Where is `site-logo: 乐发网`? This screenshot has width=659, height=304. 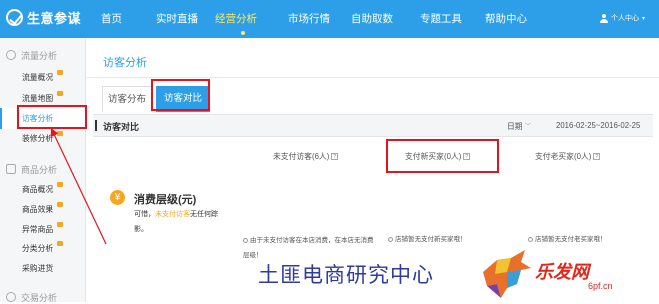
site-logo: 乐发网 is located at coordinates (562, 272).